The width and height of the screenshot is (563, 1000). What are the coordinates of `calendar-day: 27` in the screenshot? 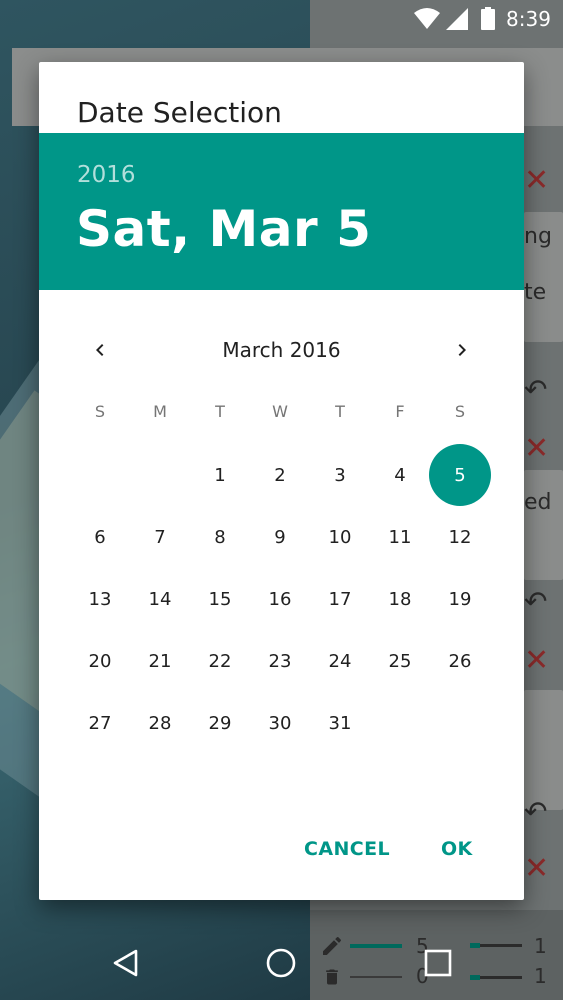 It's located at (100, 723).